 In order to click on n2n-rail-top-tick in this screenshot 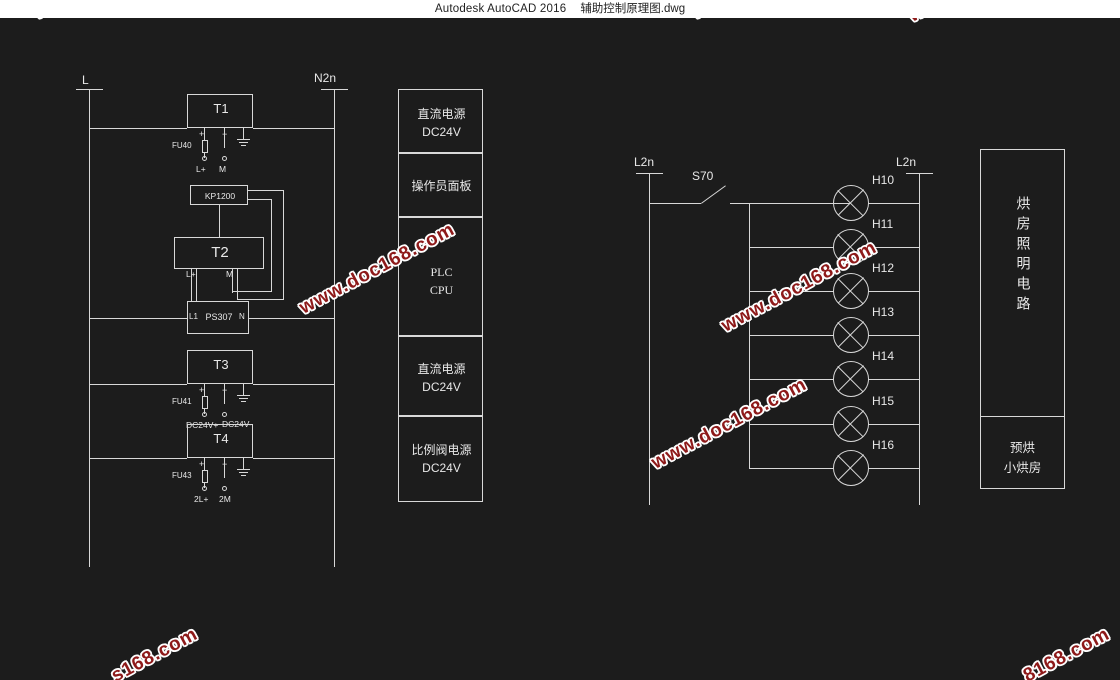, I will do `click(334, 89)`.